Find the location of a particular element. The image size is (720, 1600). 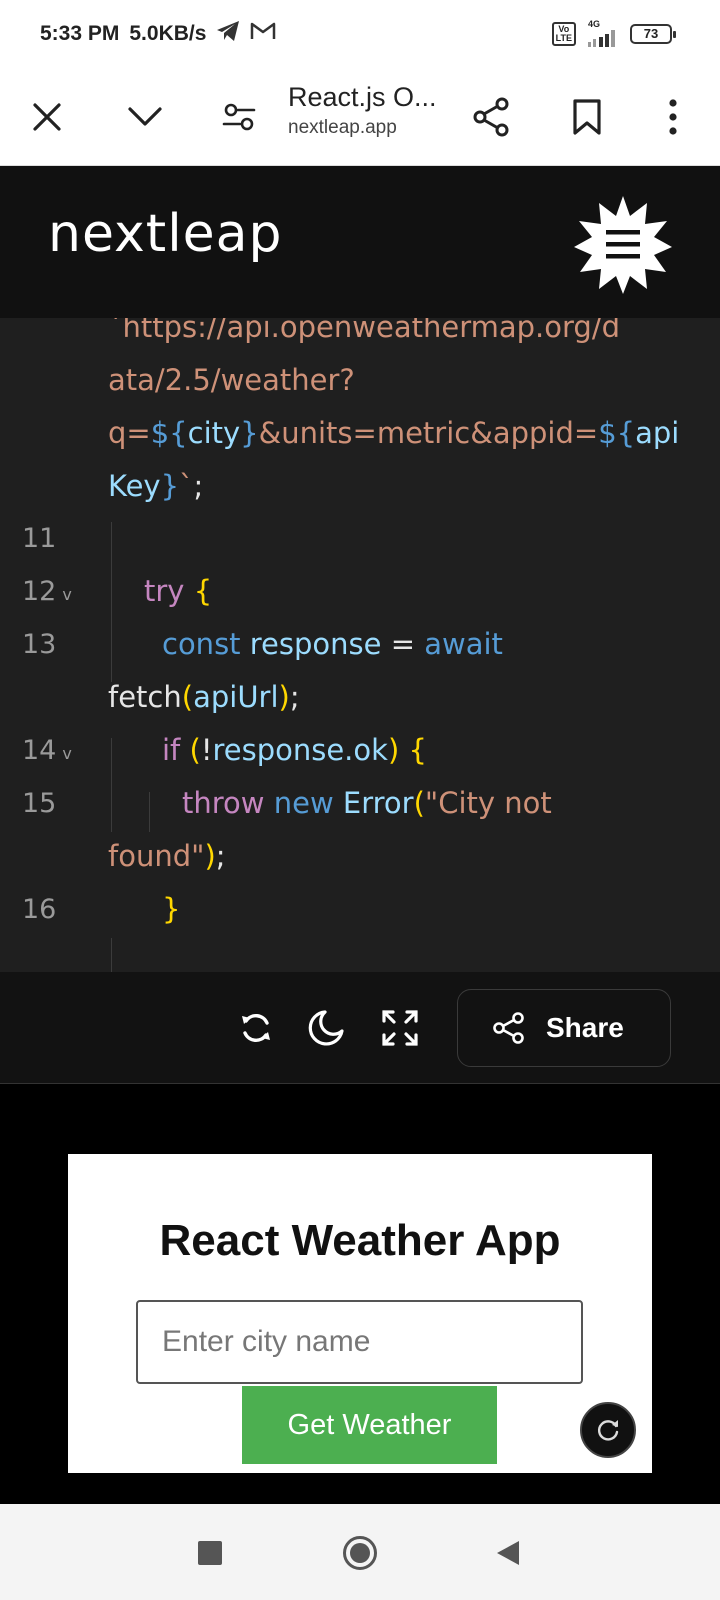

tune-icon is located at coordinates (239, 117).